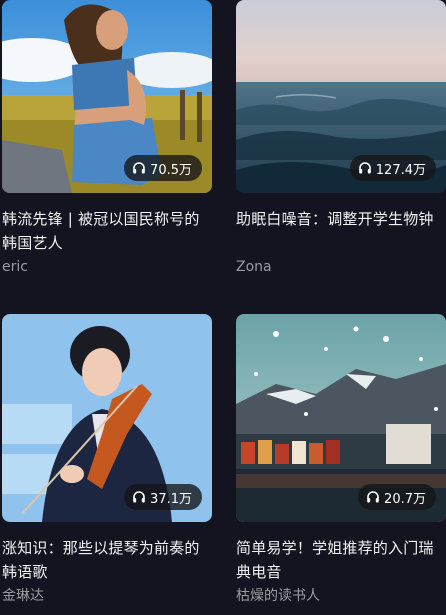 This screenshot has width=446, height=615. What do you see at coordinates (171, 499) in the screenshot?
I see `play-count: 37.1万` at bounding box center [171, 499].